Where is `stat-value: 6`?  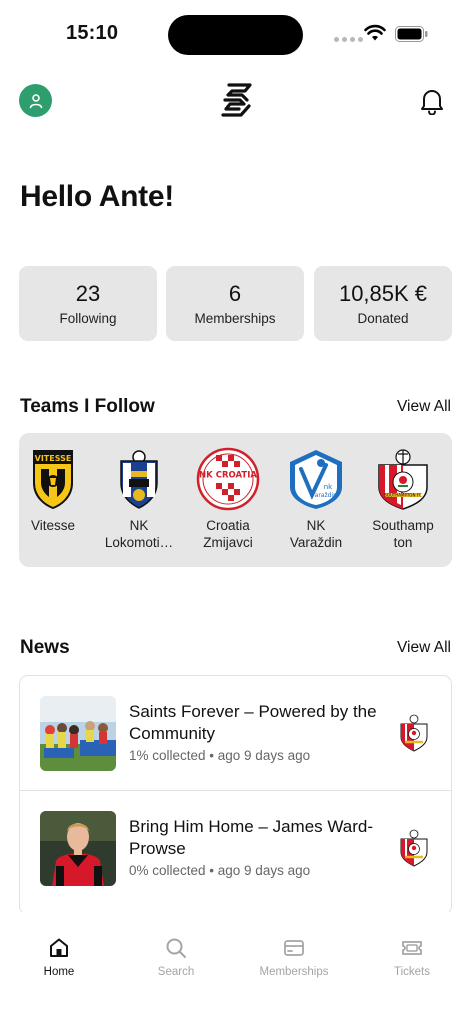 stat-value: 6 is located at coordinates (235, 293).